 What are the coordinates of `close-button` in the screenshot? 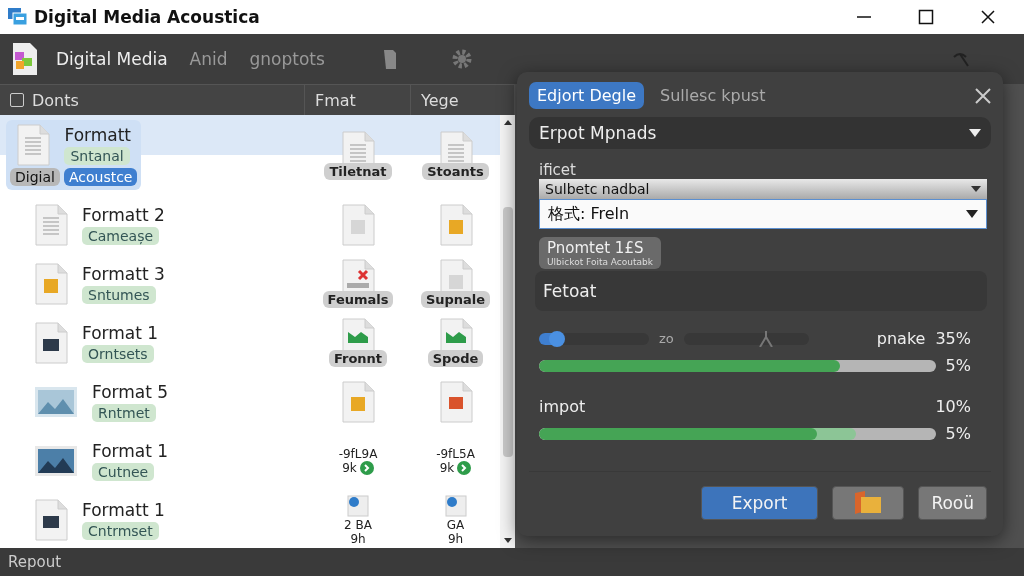 It's located at (983, 95).